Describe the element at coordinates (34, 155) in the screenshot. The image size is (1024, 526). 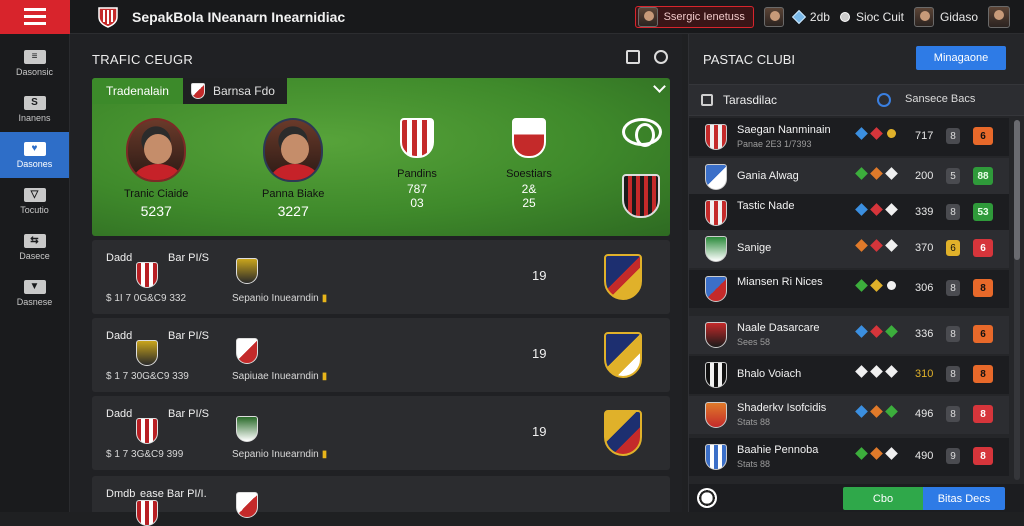
I see `sidebar-item-matches: ♥ Dasones` at that location.